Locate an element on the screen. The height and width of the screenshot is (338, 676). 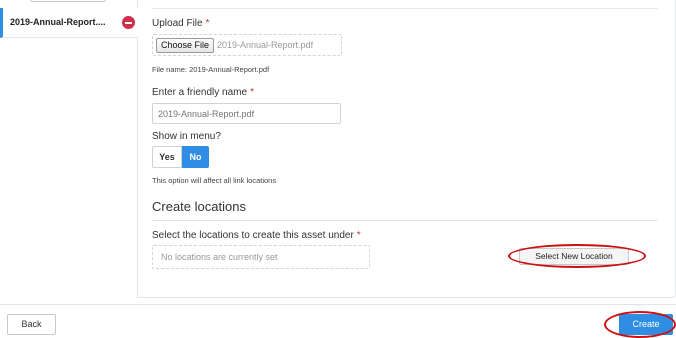
locations-list: No locations are currently set is located at coordinates (261, 257).